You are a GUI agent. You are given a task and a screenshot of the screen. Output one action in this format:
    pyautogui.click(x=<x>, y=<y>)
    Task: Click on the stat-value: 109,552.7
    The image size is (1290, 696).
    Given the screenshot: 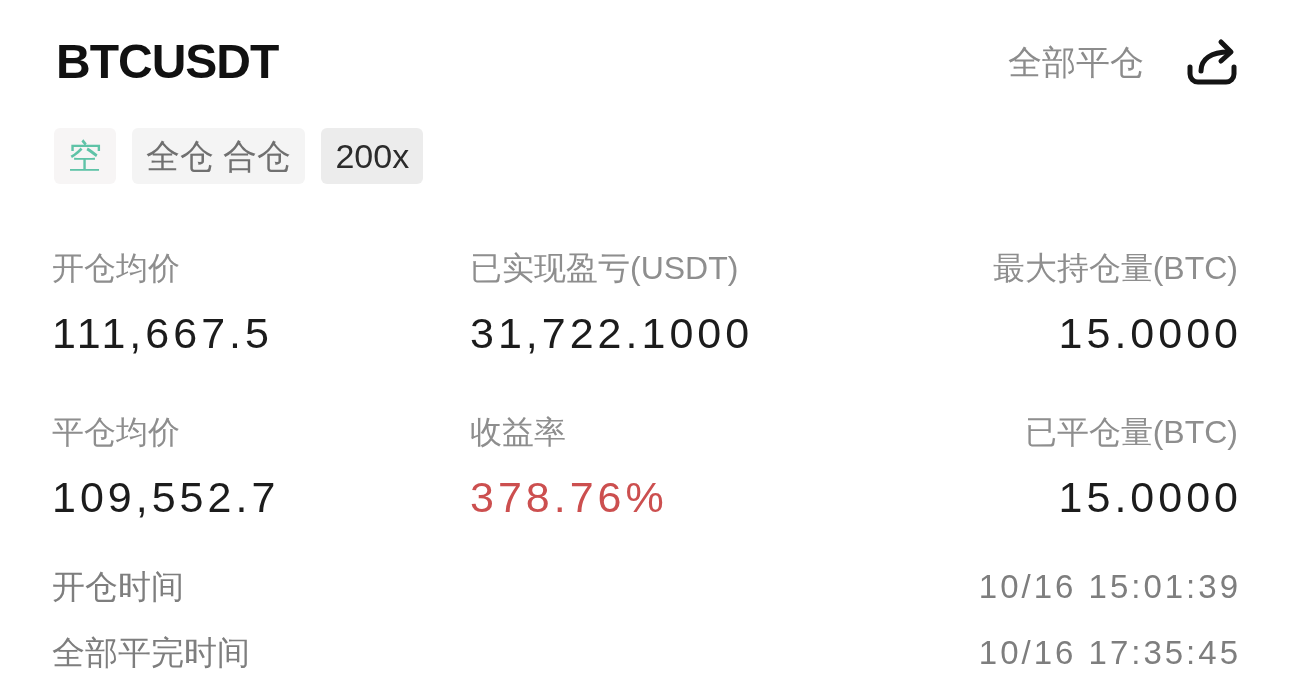 What is the action you would take?
    pyautogui.click(x=166, y=497)
    